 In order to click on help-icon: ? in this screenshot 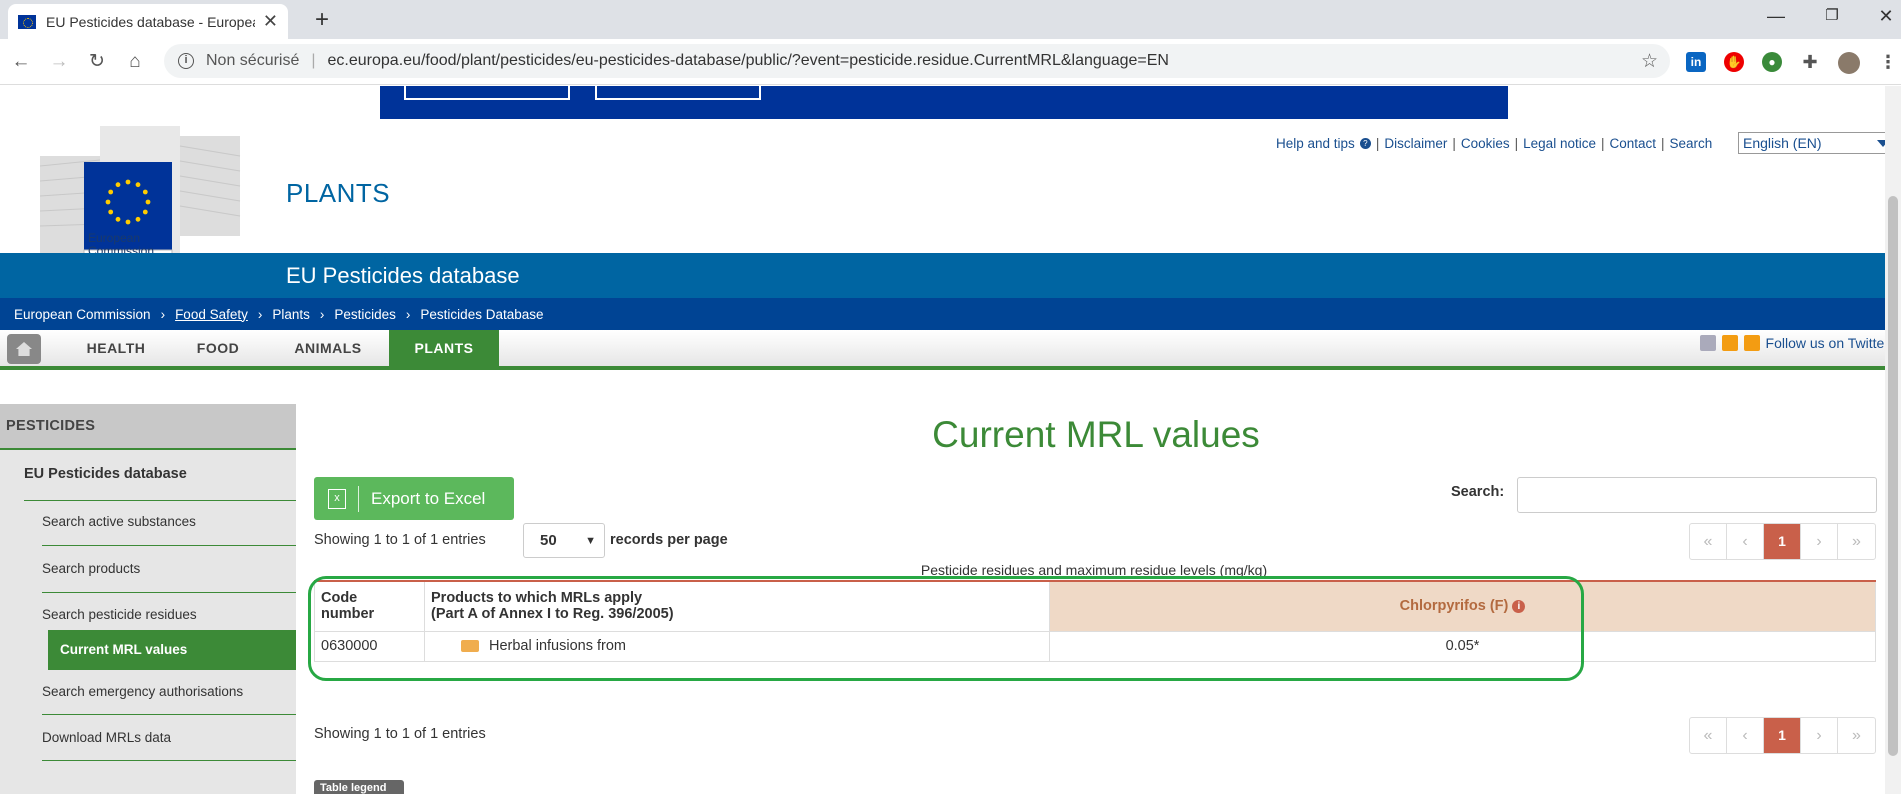, I will do `click(1365, 143)`.